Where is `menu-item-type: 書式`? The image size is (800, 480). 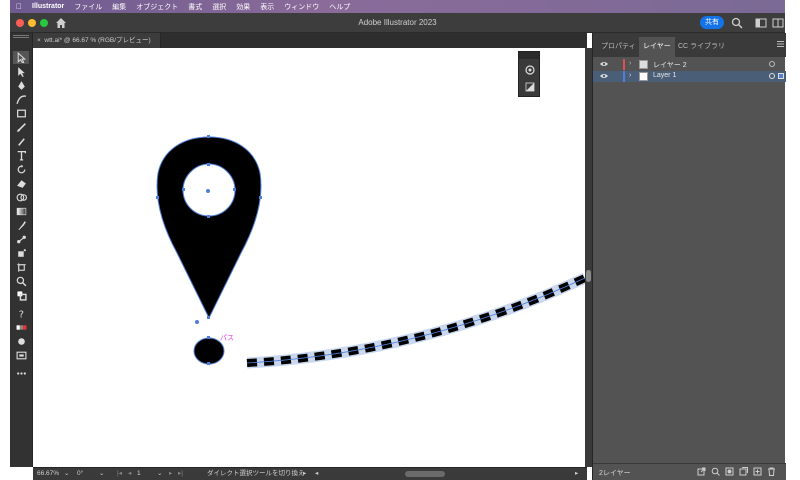 menu-item-type: 書式 is located at coordinates (195, 7).